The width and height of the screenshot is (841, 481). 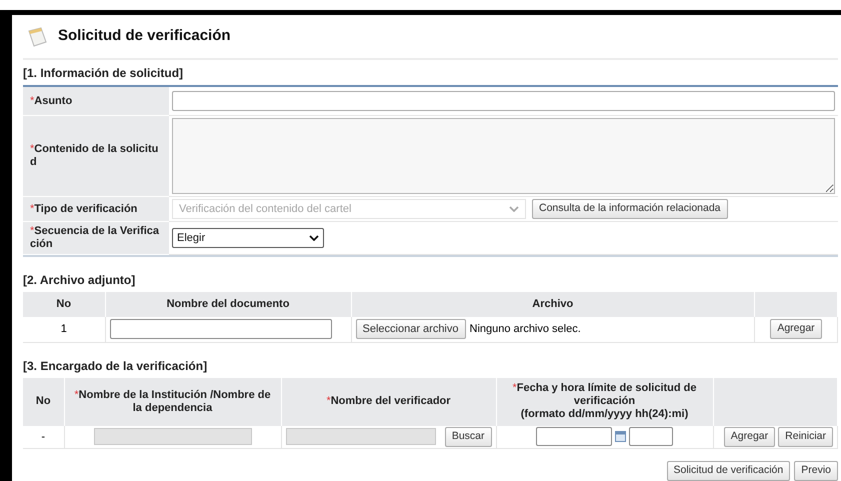 What do you see at coordinates (51, 100) in the screenshot?
I see `field-label: *Asunto` at bounding box center [51, 100].